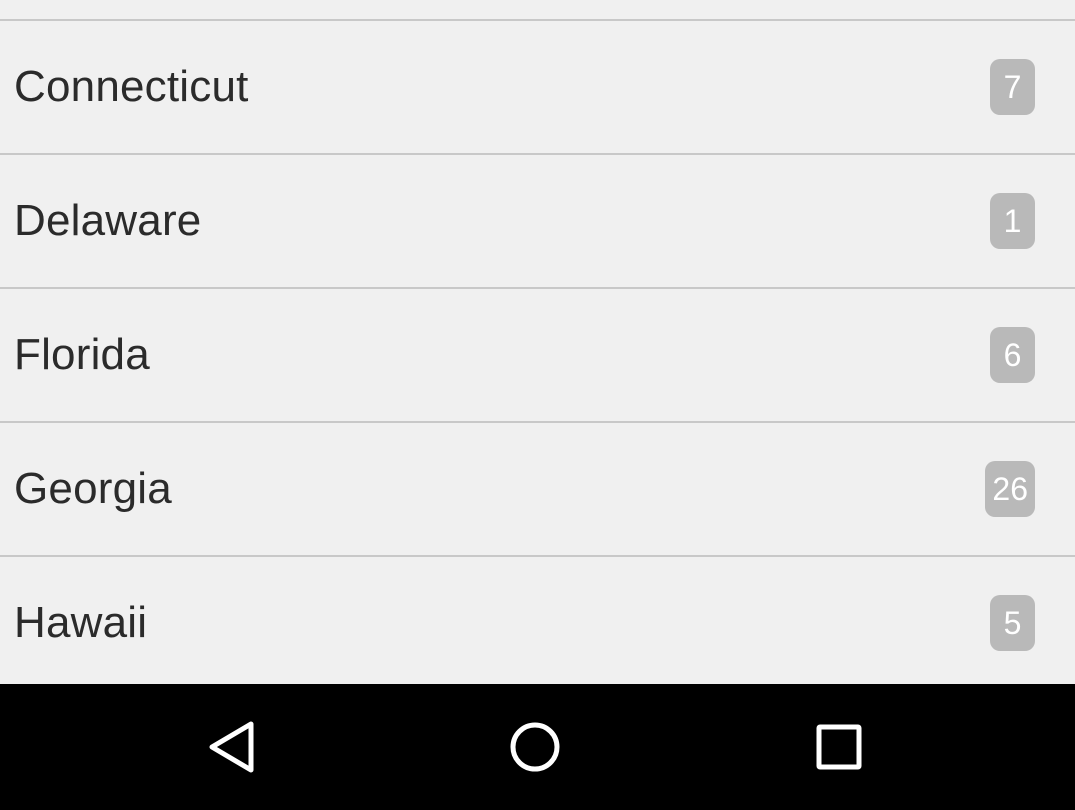  I want to click on list-item-label: Connecticut, so click(131, 86).